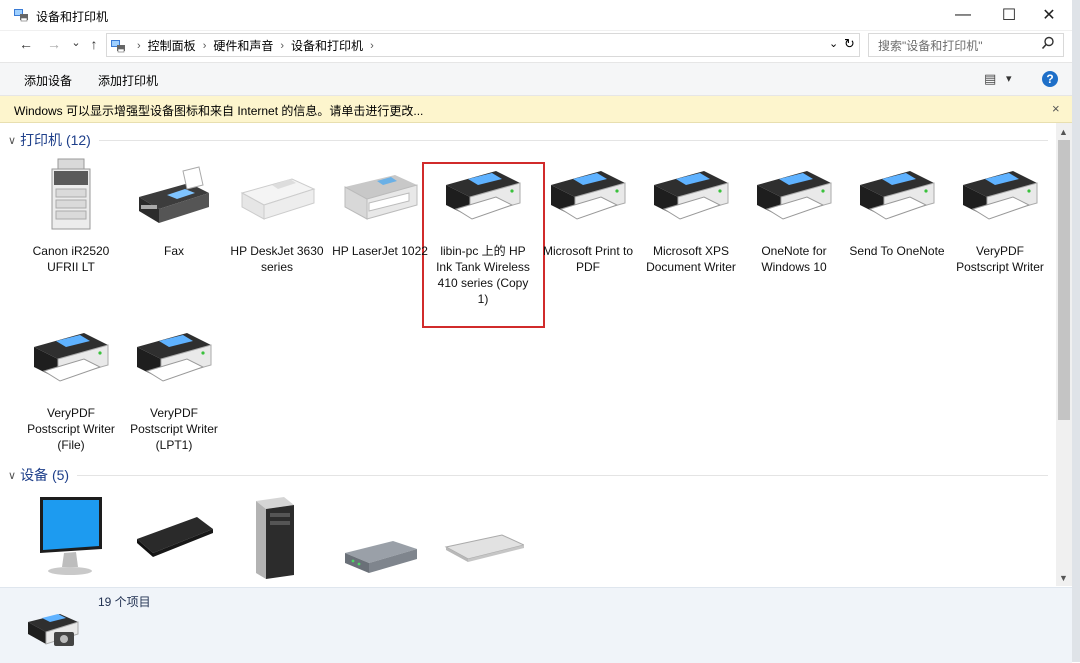  Describe the element at coordinates (243, 45) in the screenshot. I see `breadcrumb-hardware-sound: 硬件和声音` at that location.